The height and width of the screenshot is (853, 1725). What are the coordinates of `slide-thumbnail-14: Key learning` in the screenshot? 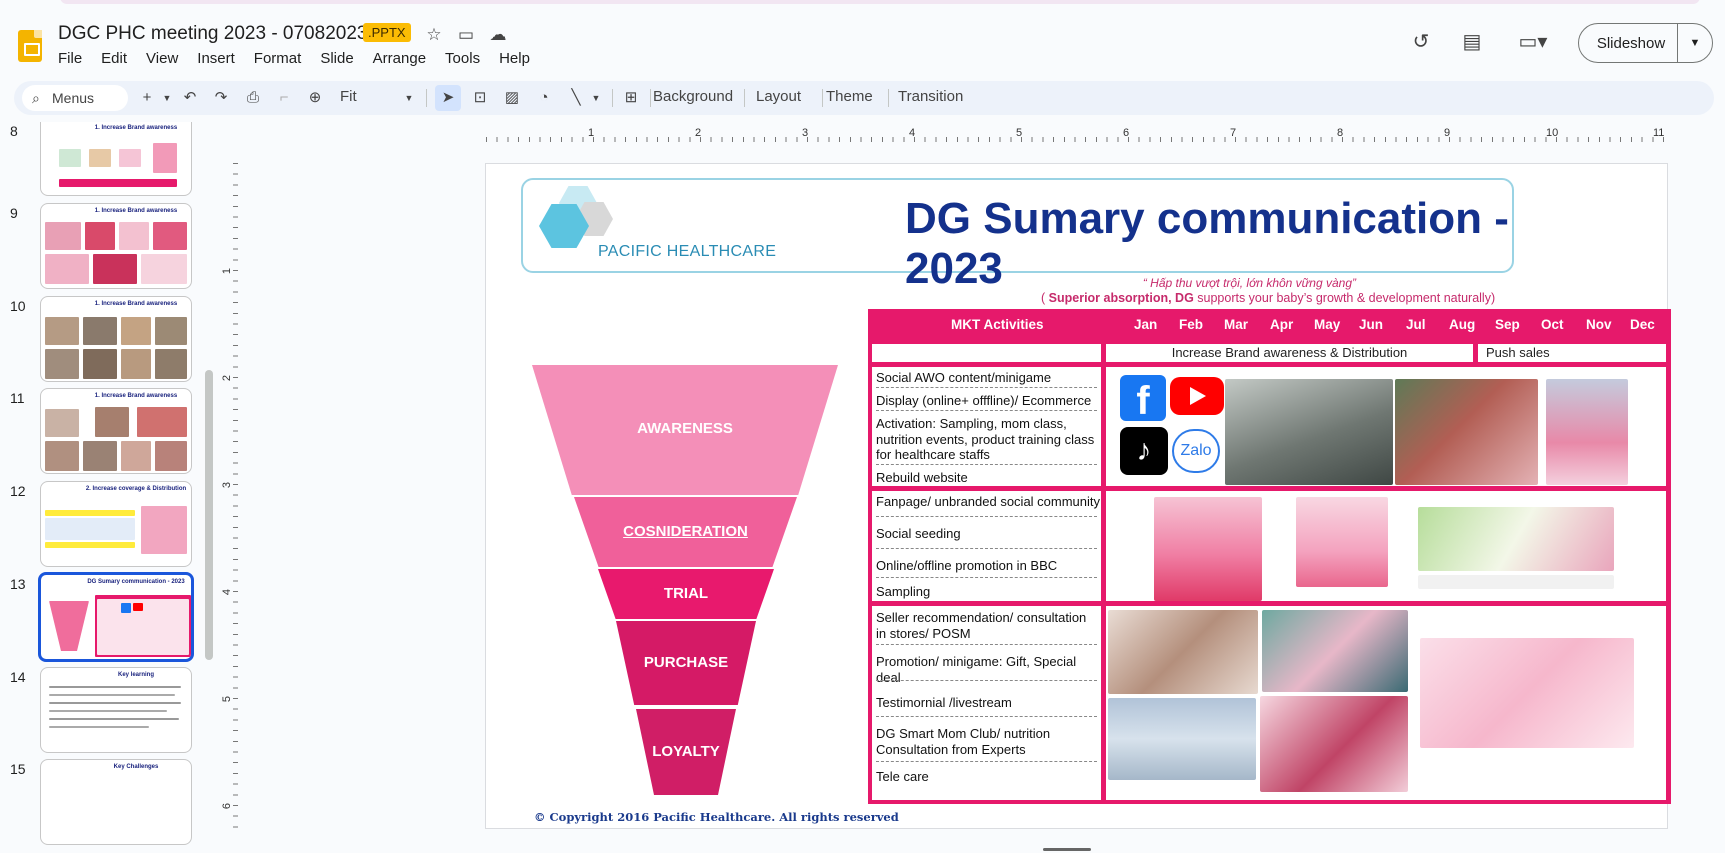 It's located at (116, 710).